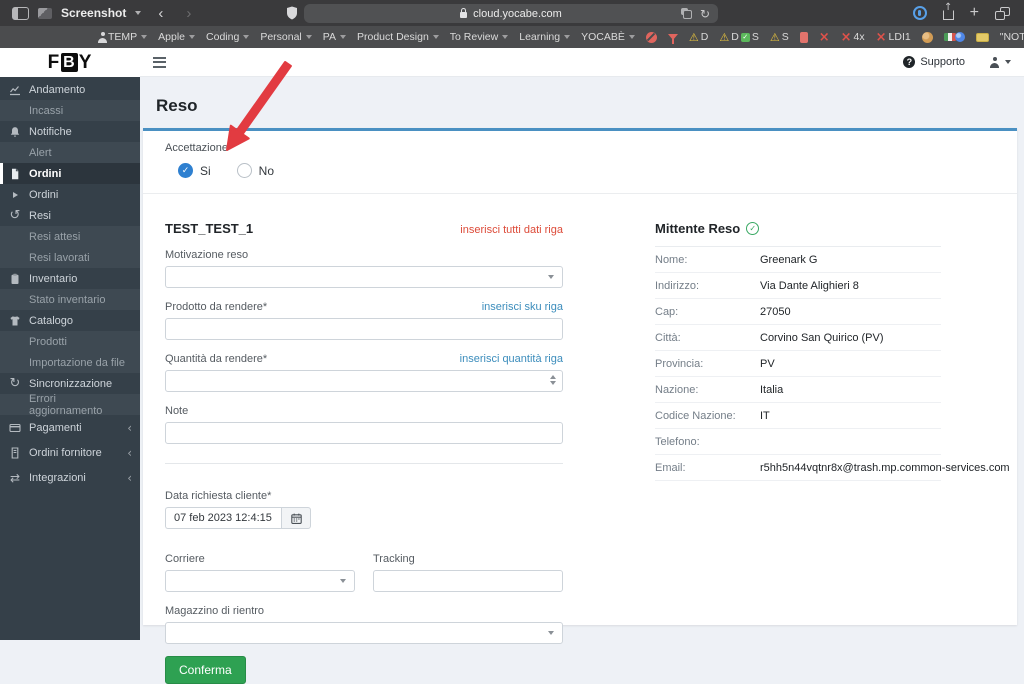 The image size is (1024, 684). I want to click on bookmark-cookie, so click(927, 37).